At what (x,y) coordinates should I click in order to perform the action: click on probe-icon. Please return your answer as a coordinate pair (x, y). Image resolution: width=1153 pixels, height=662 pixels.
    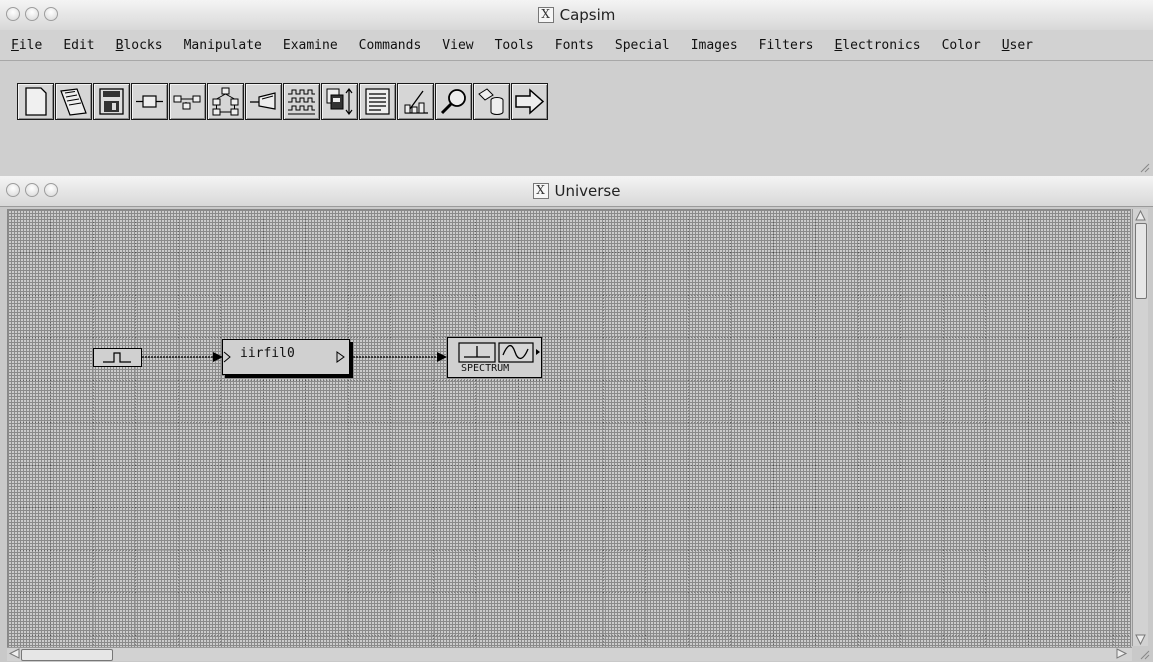
    Looking at the image, I should click on (263, 101).